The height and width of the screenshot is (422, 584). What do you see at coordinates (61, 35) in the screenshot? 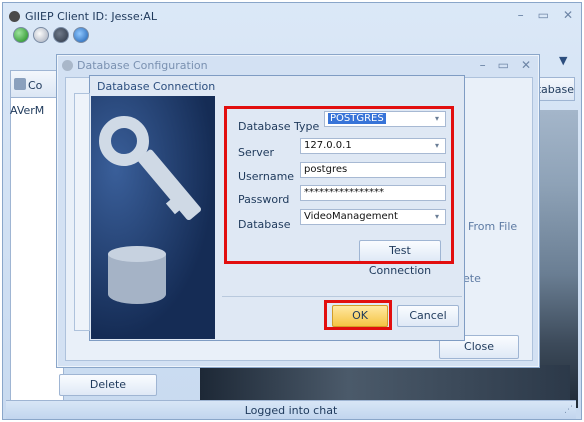
I see `logout-icon` at bounding box center [61, 35].